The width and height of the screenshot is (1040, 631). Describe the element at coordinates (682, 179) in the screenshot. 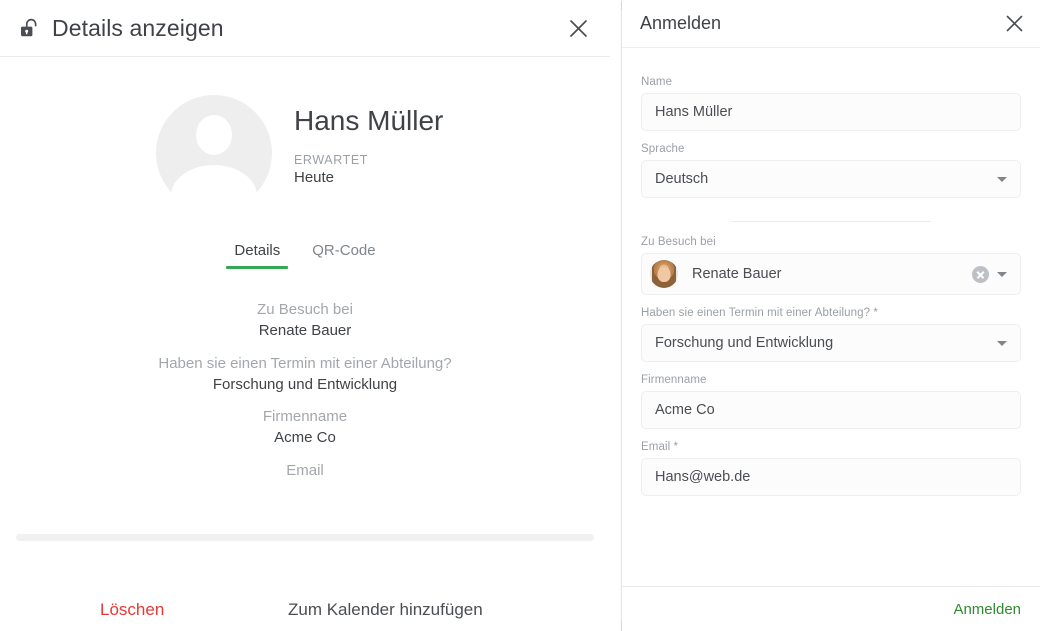

I see `language-select-value: Deutsch` at that location.